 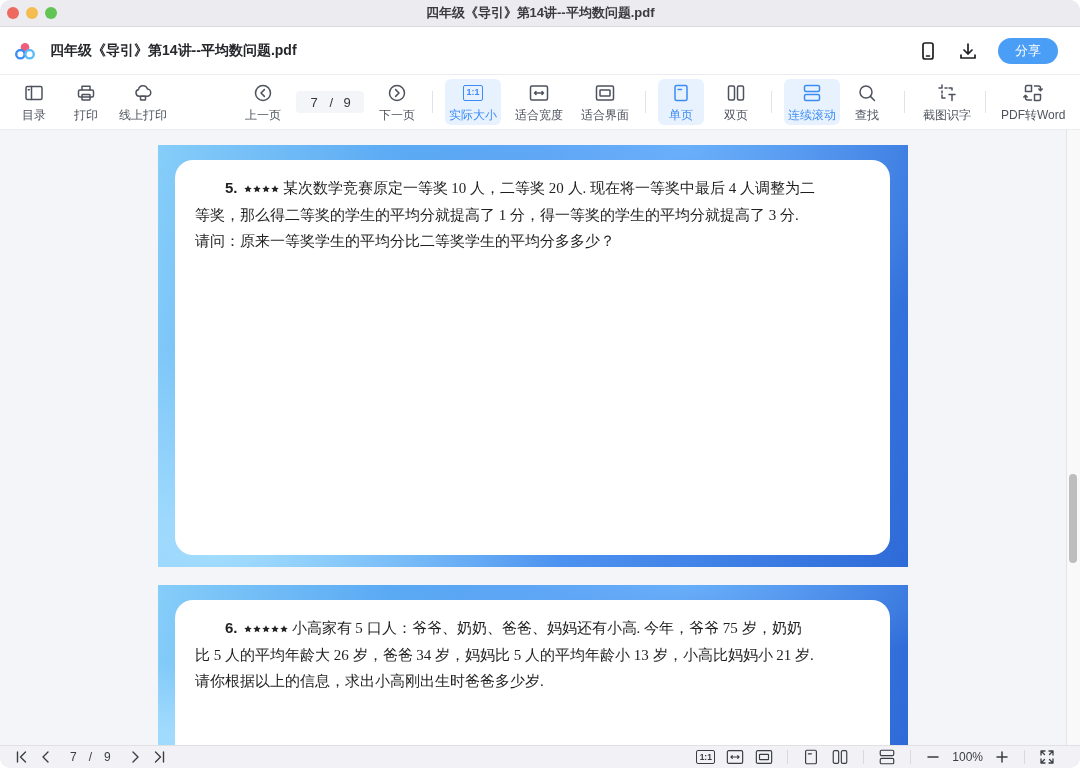 I want to click on two-page-button: 双页, so click(x=736, y=102).